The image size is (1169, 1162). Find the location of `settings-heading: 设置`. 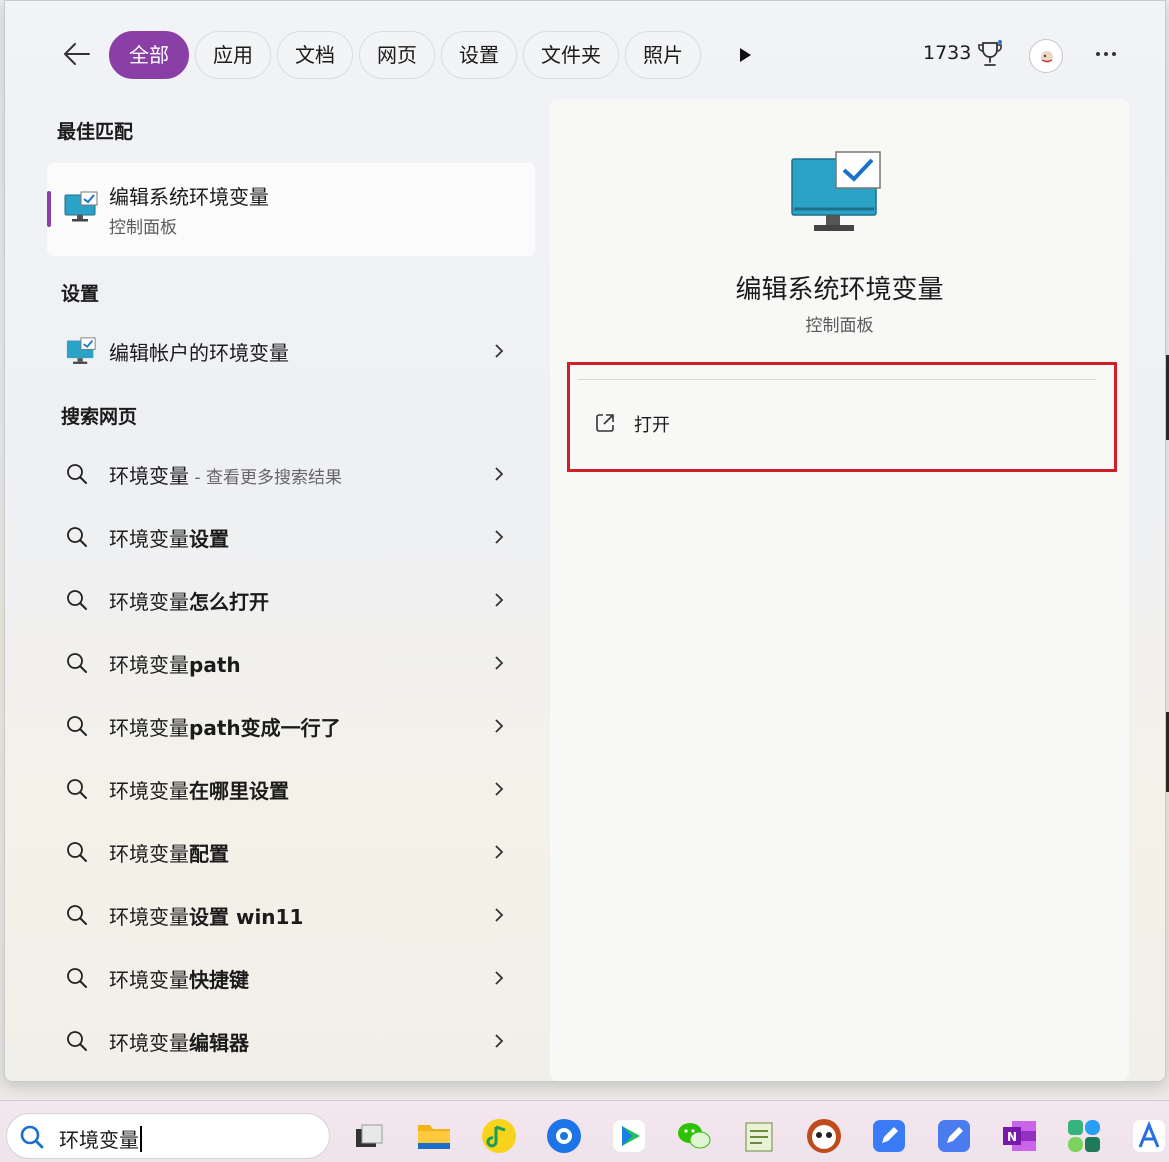

settings-heading: 设置 is located at coordinates (80, 294).